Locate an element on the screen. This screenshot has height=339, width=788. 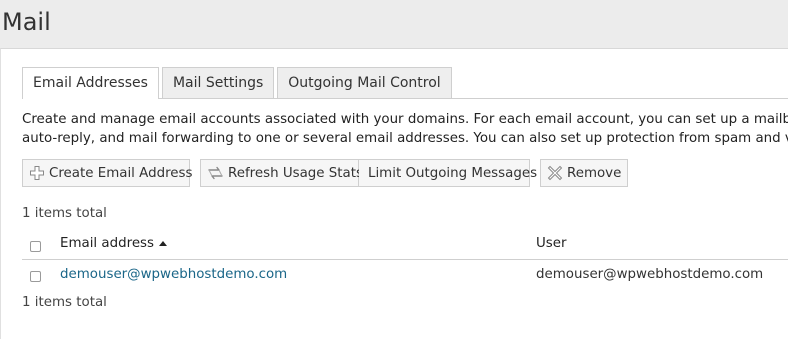
limit-outgoing-messages-button: Limit Outgoing Messages is located at coordinates (448, 173).